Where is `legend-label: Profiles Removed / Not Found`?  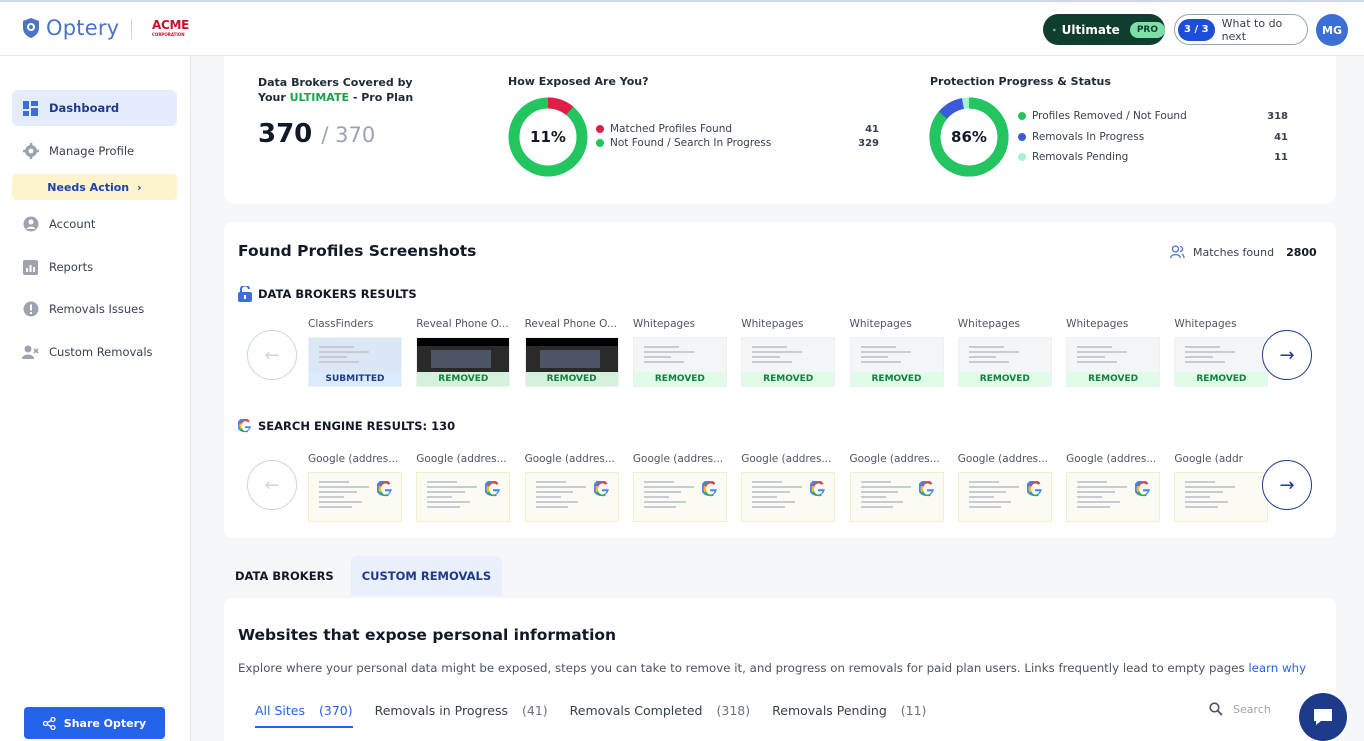 legend-label: Profiles Removed / Not Found is located at coordinates (1109, 116).